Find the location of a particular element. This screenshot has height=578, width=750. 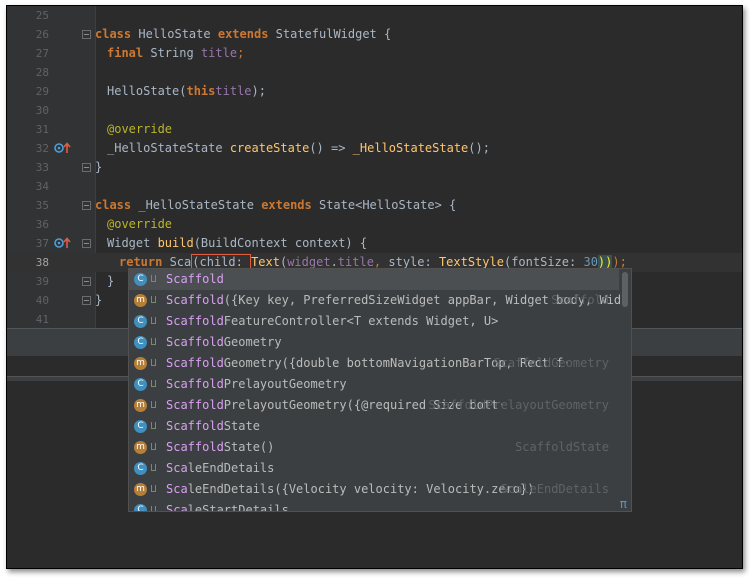

line-number: 25 is located at coordinates (42, 15).